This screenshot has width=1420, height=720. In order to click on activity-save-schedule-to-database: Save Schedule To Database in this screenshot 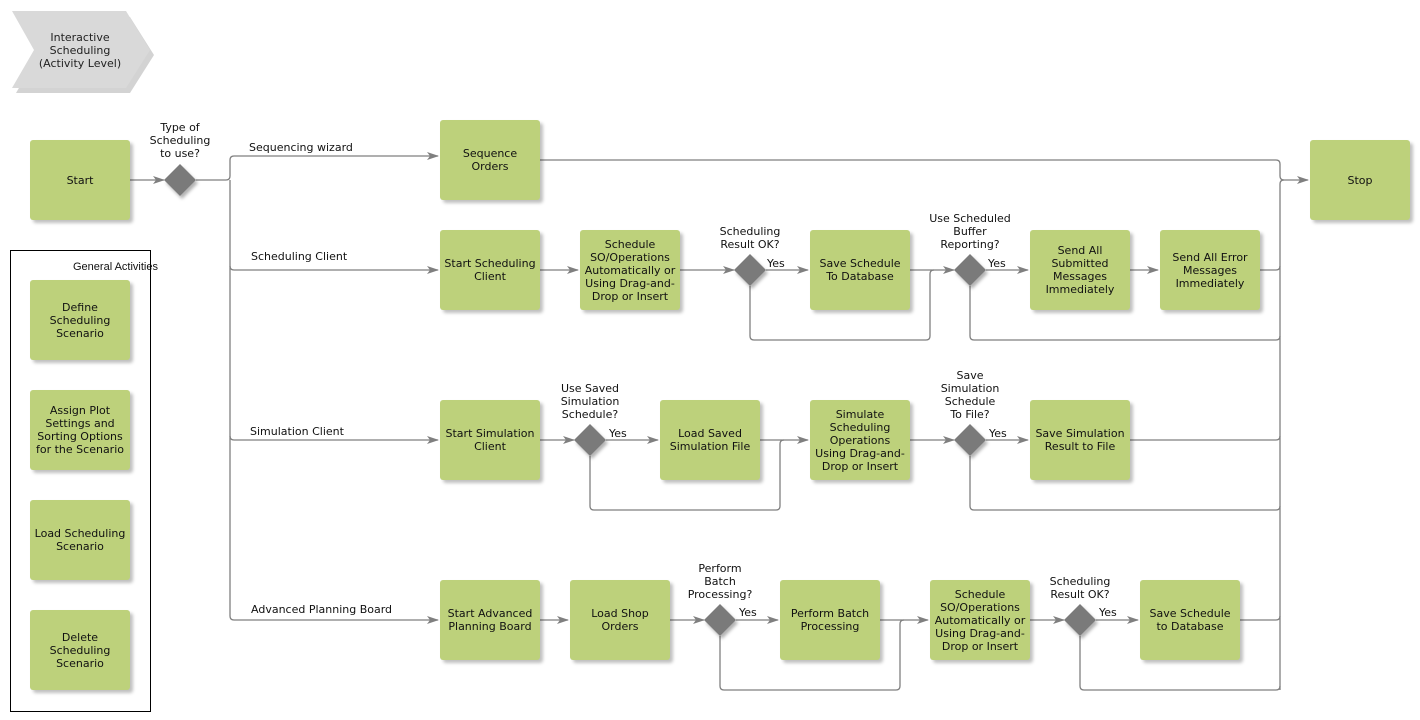, I will do `click(860, 270)`.